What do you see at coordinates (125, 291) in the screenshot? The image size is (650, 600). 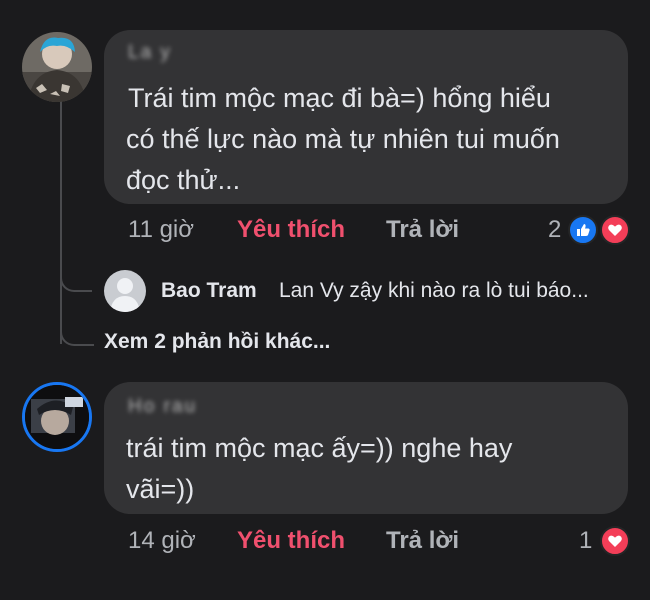 I see `avatar-reply` at bounding box center [125, 291].